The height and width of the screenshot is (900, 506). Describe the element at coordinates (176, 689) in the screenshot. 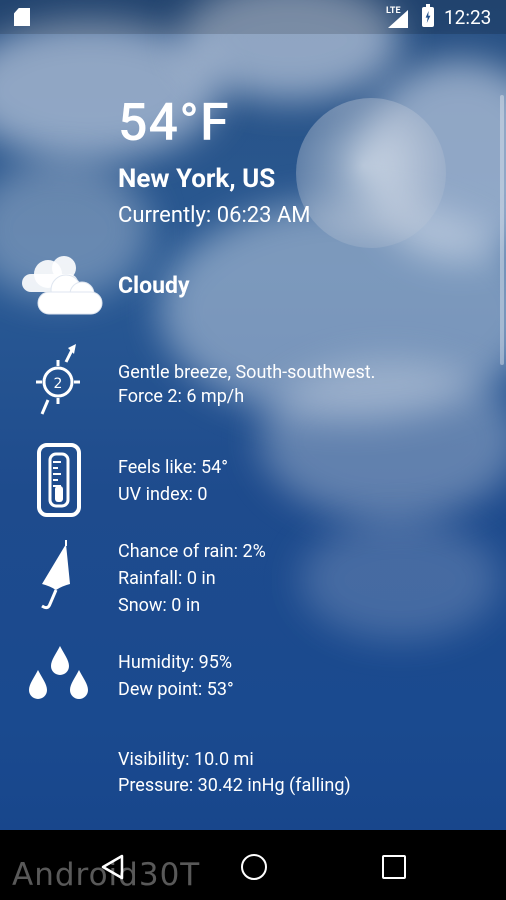

I see `dew-point: Dew point: 53°` at that location.